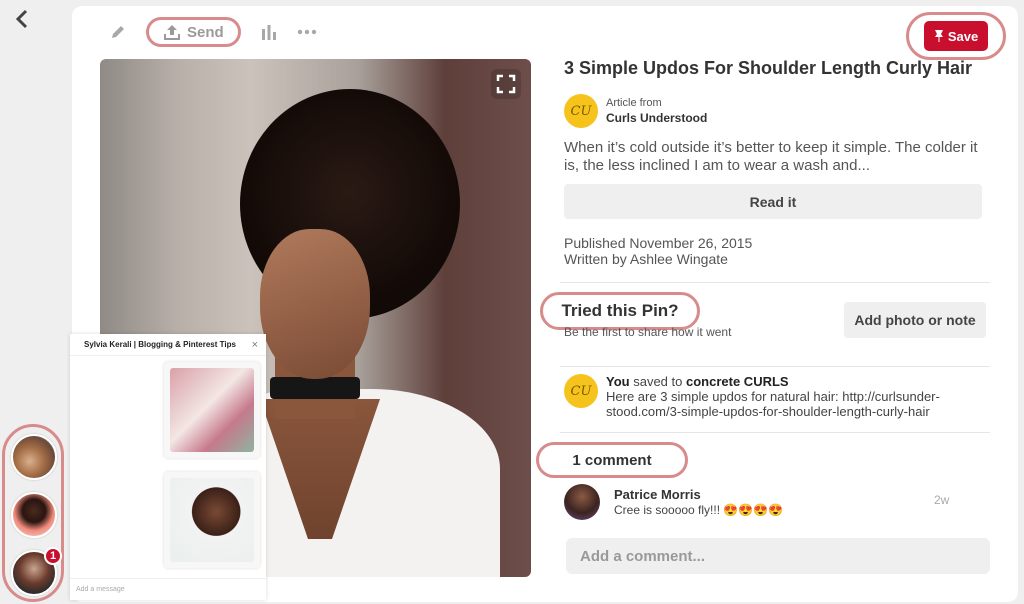 The image size is (1024, 604). What do you see at coordinates (648, 332) in the screenshot?
I see `tried-pin-subtitle: Be the first to share how it went` at bounding box center [648, 332].